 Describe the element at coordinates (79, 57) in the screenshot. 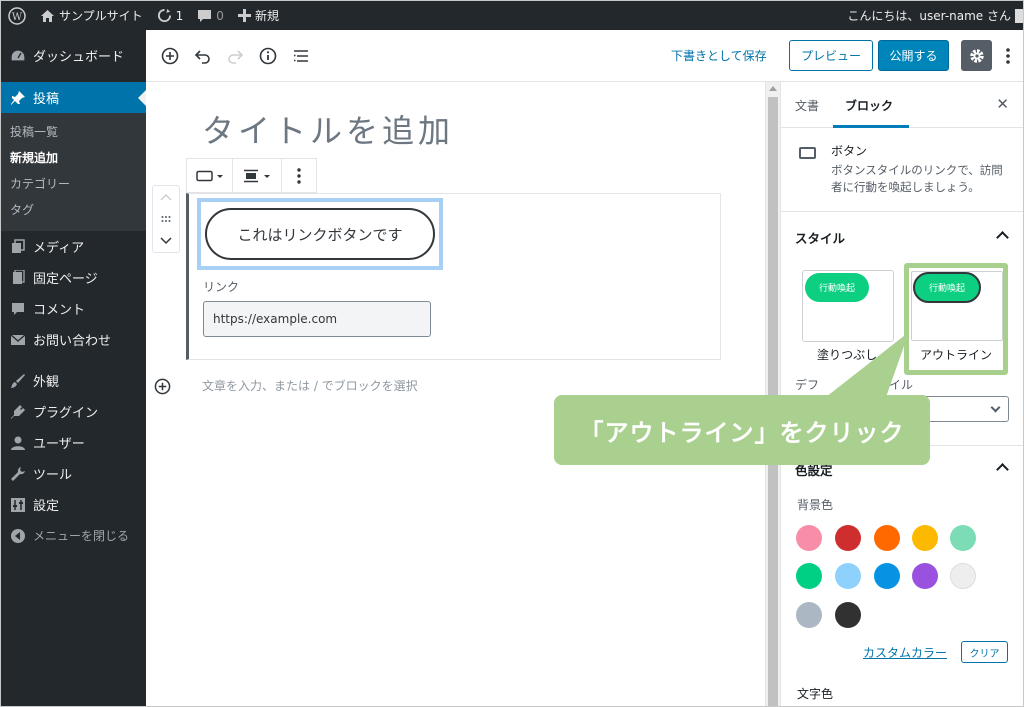

I see `sidebar-item-label: ダッシュボード` at that location.